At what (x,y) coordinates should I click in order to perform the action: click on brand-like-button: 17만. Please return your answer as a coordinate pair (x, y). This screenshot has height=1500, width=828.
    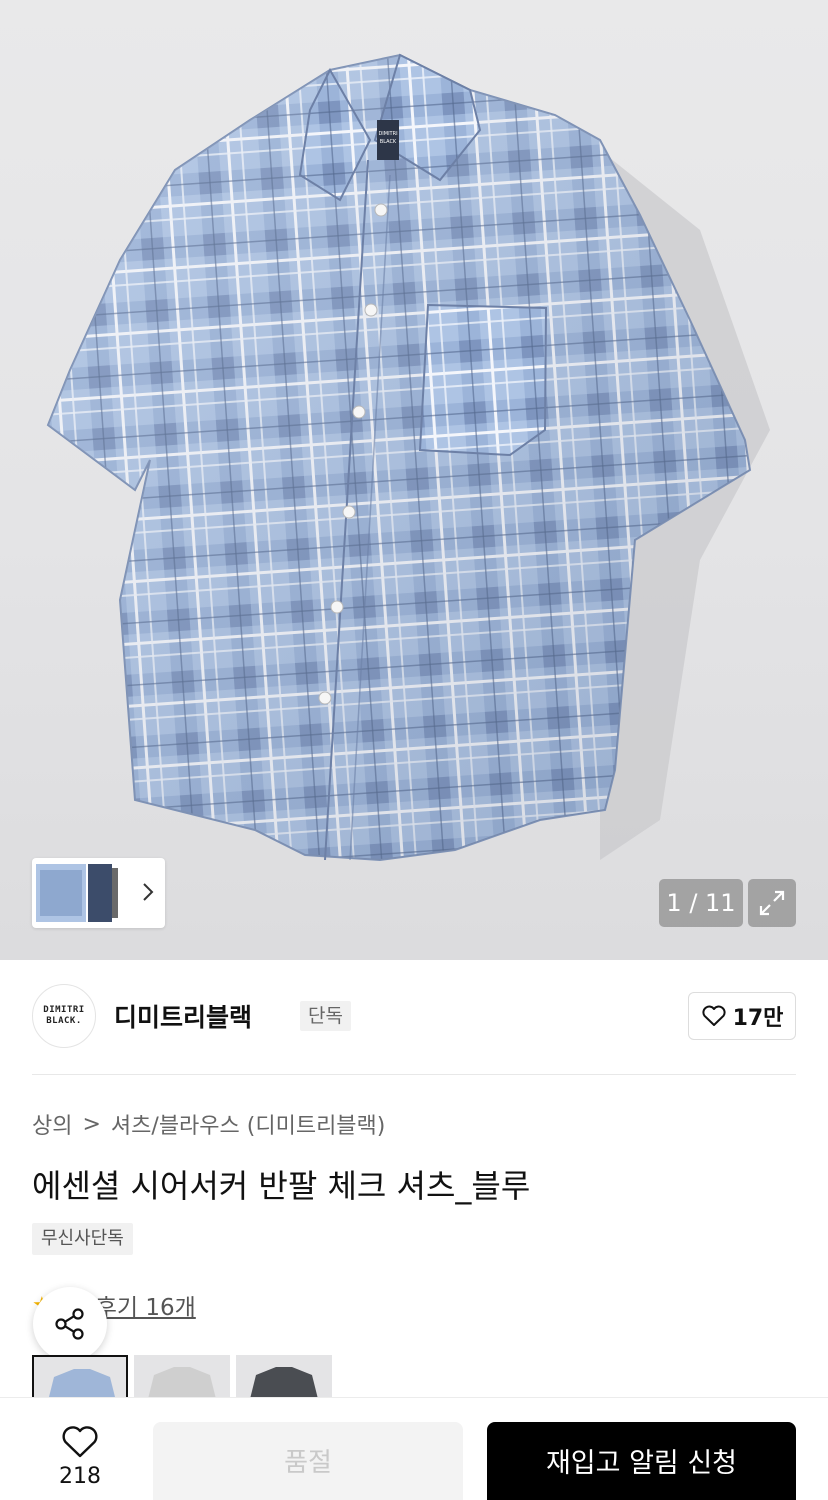
    Looking at the image, I should click on (742, 1016).